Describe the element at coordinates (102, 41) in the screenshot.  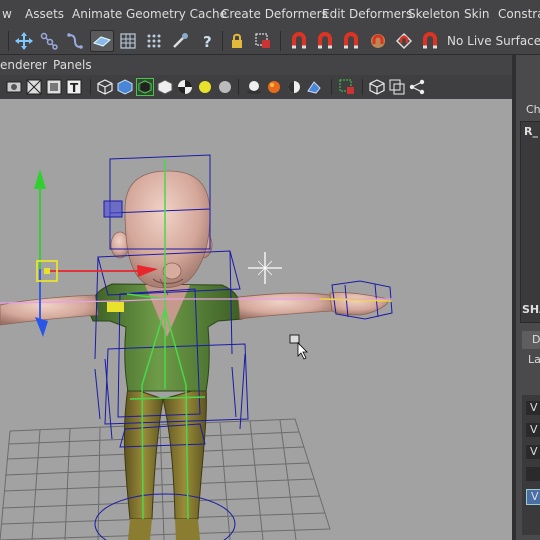
I see `smooth-bind-icon` at that location.